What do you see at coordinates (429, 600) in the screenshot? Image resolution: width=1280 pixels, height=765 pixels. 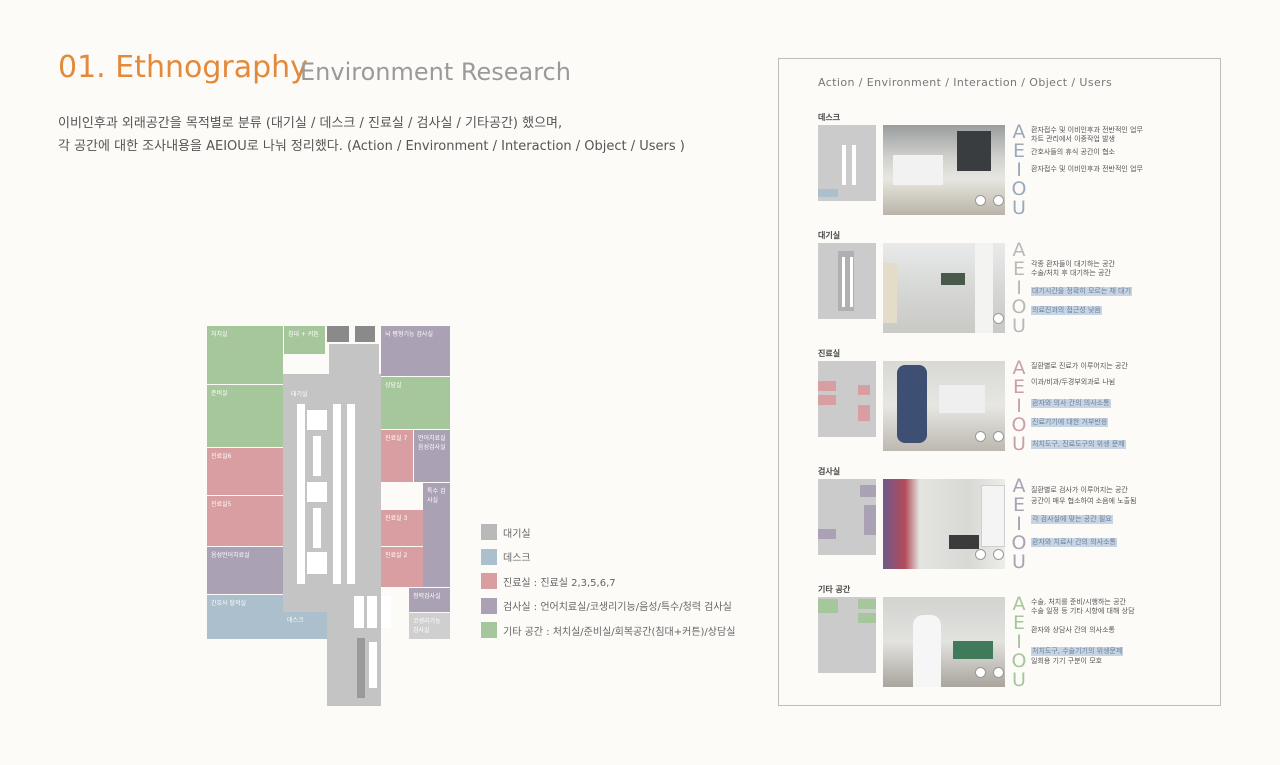 I see `room-hearing-test: 청력검사실` at bounding box center [429, 600].